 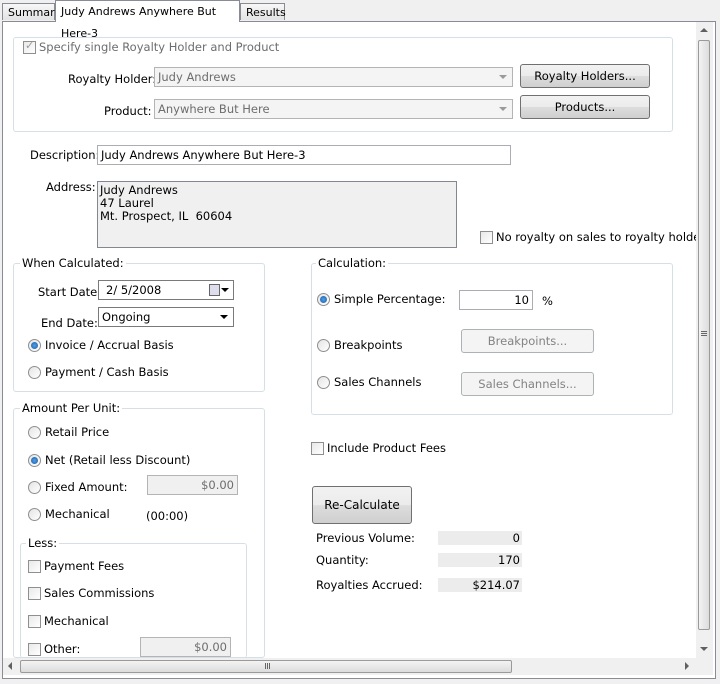 What do you see at coordinates (34, 345) in the screenshot?
I see `invoice-radio` at bounding box center [34, 345].